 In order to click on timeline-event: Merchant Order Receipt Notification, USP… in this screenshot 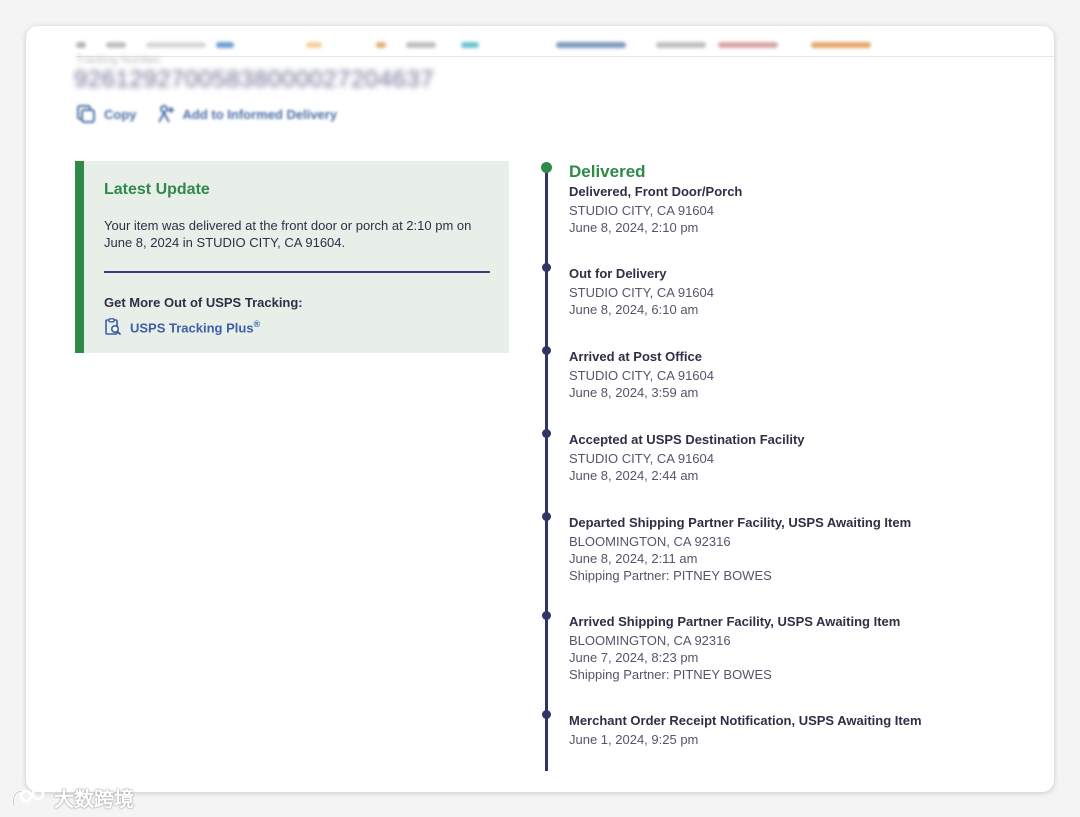, I will do `click(780, 729)`.